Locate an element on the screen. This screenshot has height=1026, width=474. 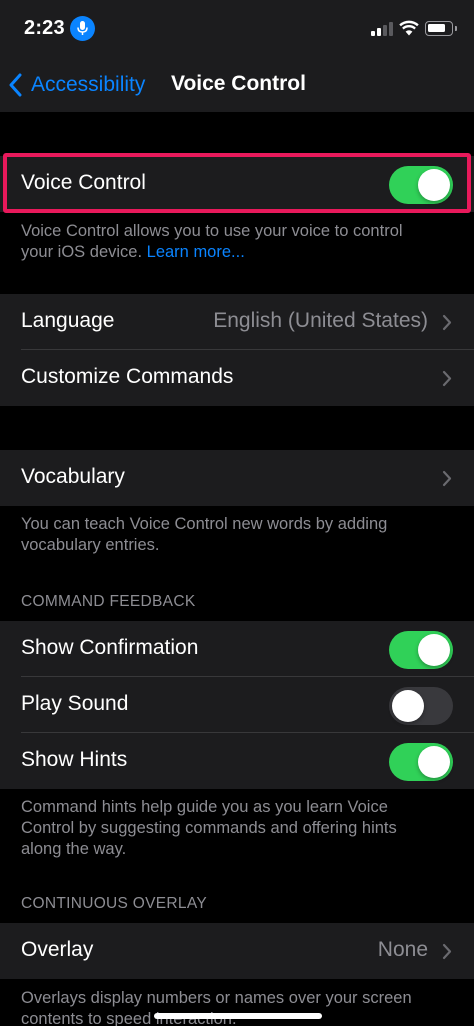
vocabulary-label: Vocabulary is located at coordinates (73, 476).